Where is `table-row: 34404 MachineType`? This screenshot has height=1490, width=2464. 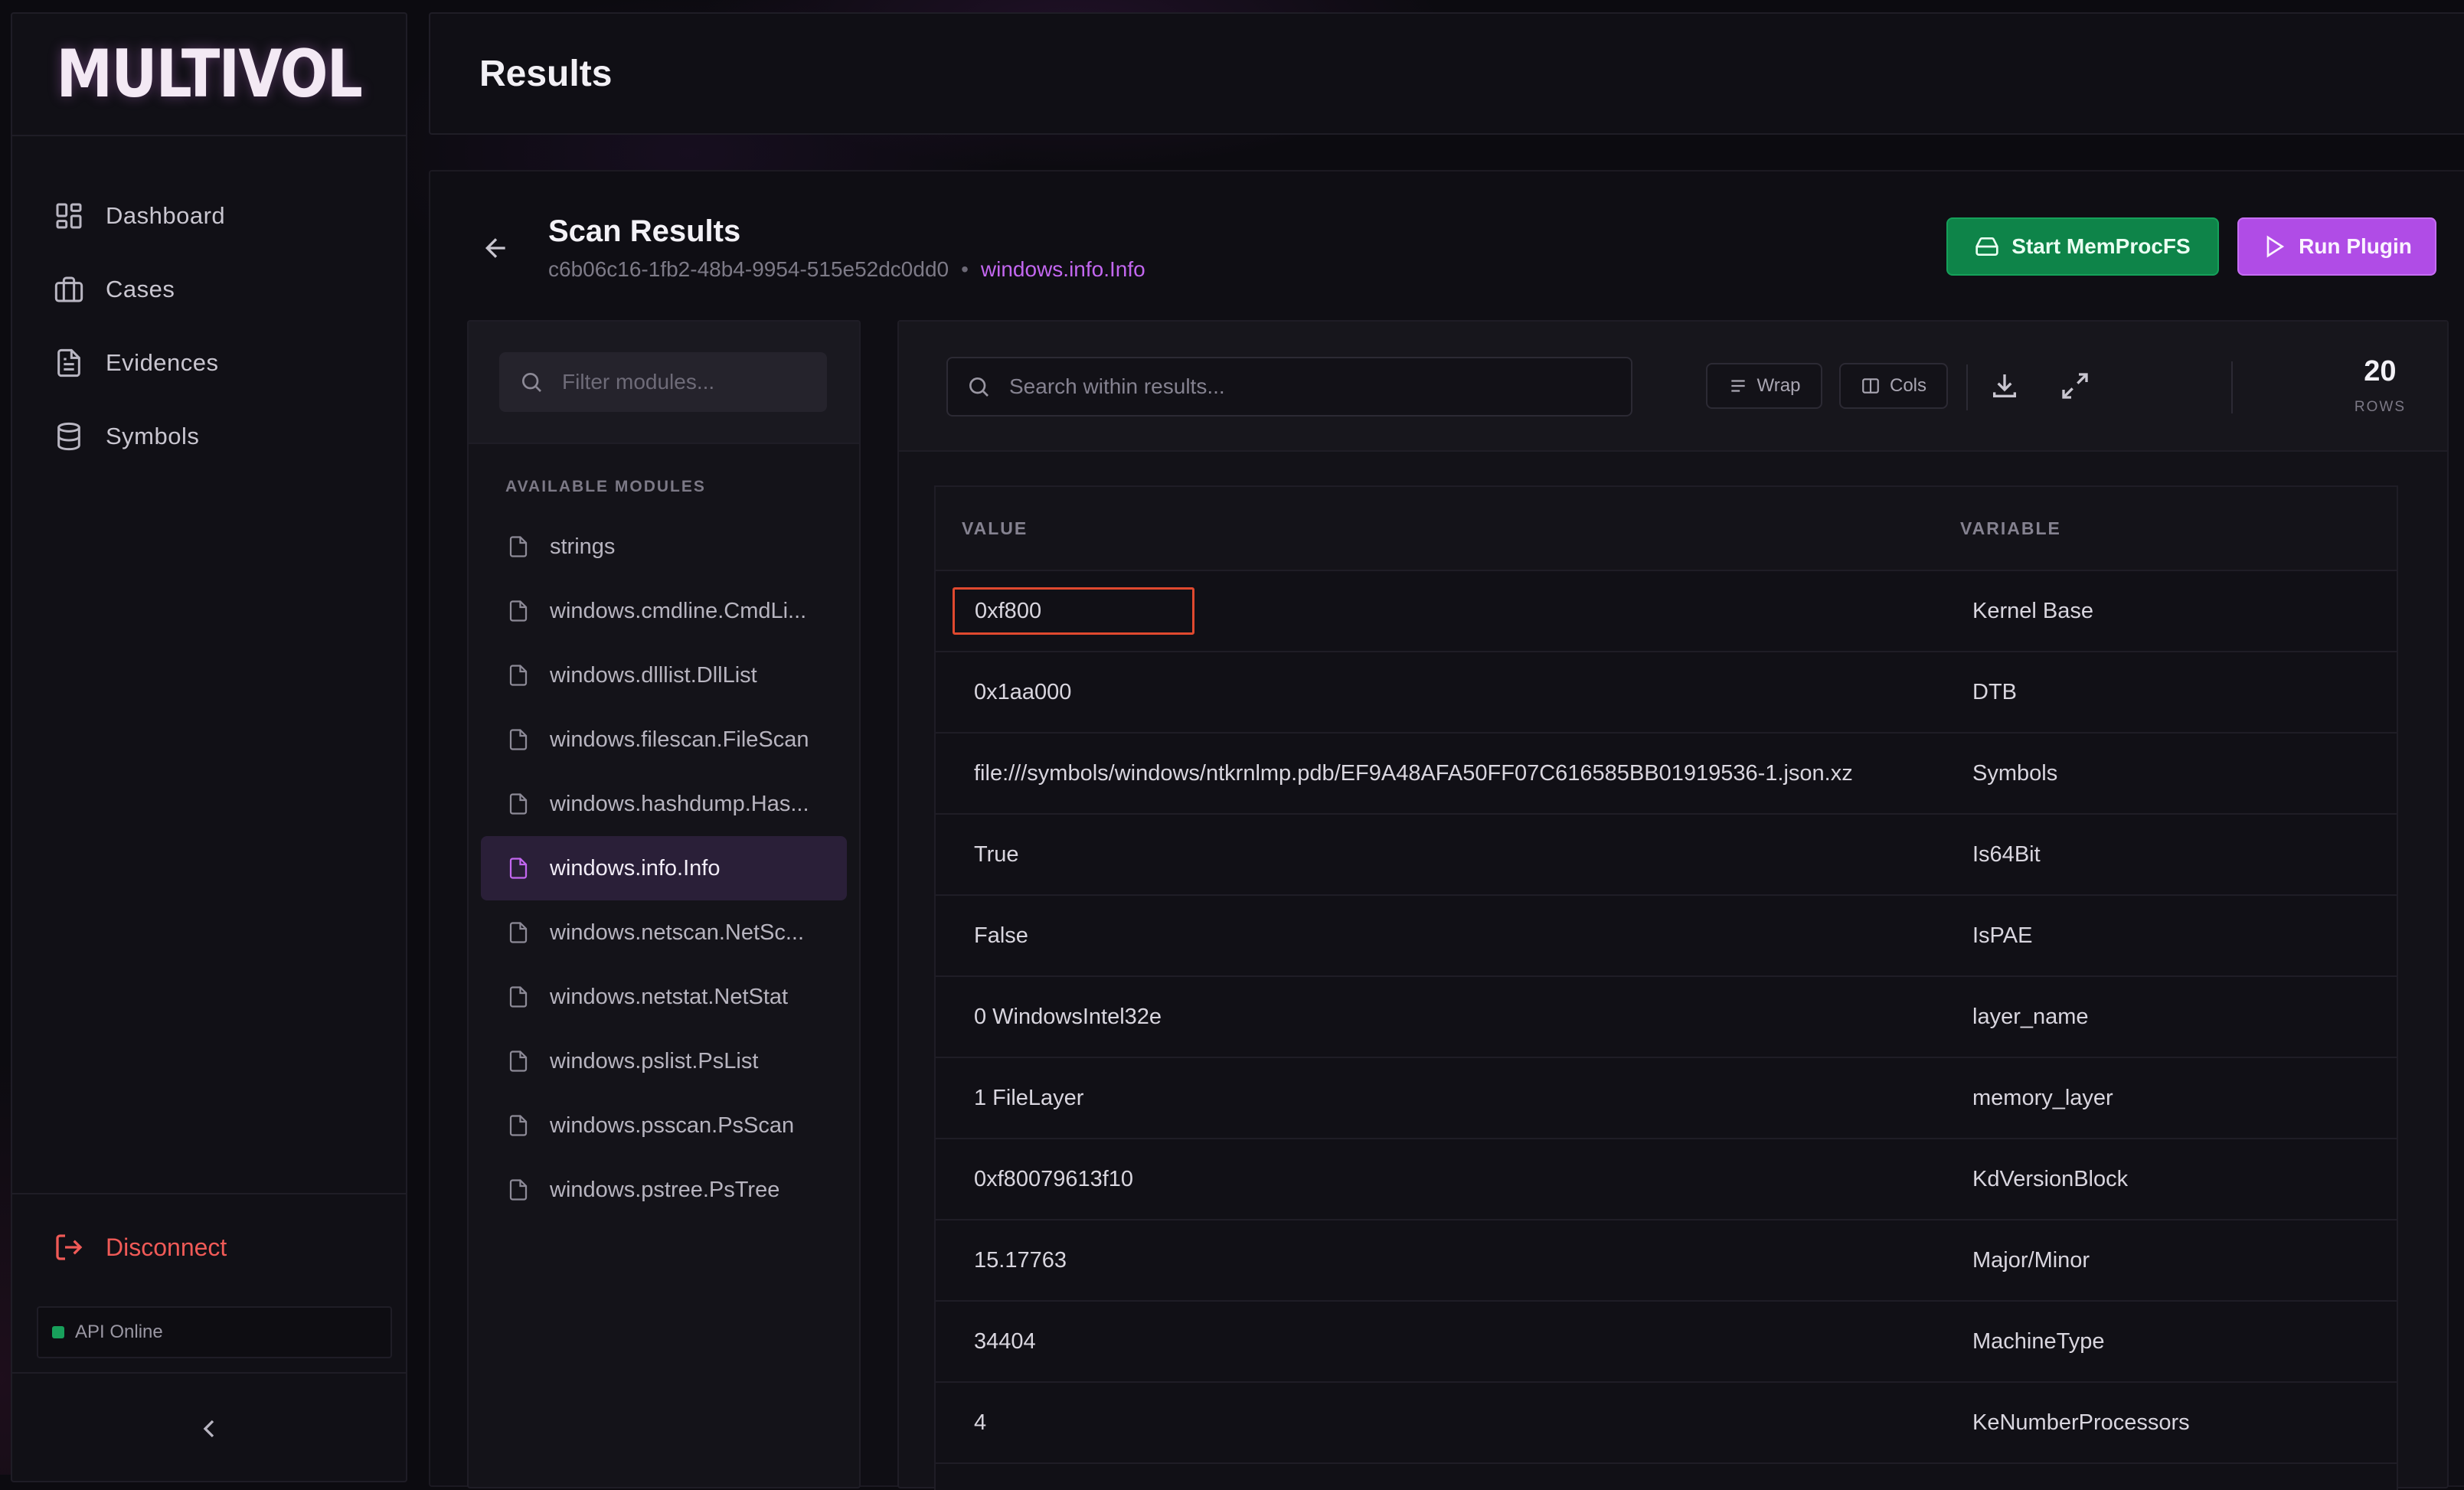
table-row: 34404 MachineType is located at coordinates (1667, 1342).